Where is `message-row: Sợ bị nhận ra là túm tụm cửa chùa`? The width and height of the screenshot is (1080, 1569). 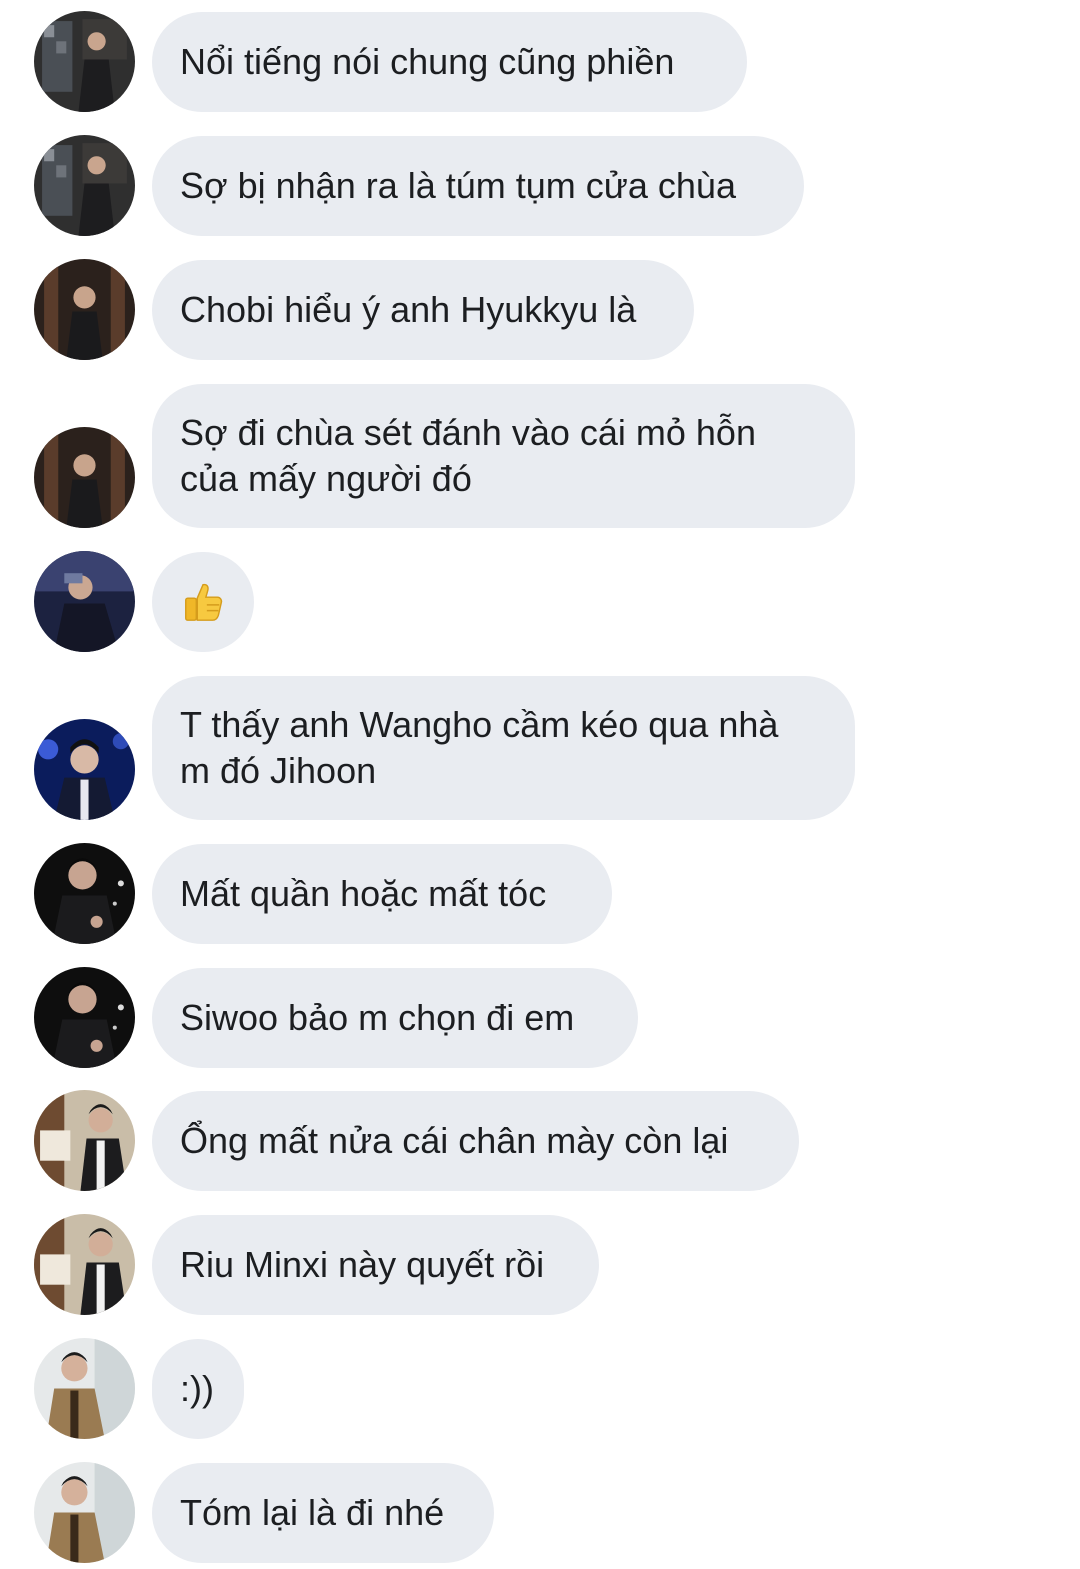 message-row: Sợ bị nhận ra là túm tụm cửa chùa is located at coordinates (540, 185).